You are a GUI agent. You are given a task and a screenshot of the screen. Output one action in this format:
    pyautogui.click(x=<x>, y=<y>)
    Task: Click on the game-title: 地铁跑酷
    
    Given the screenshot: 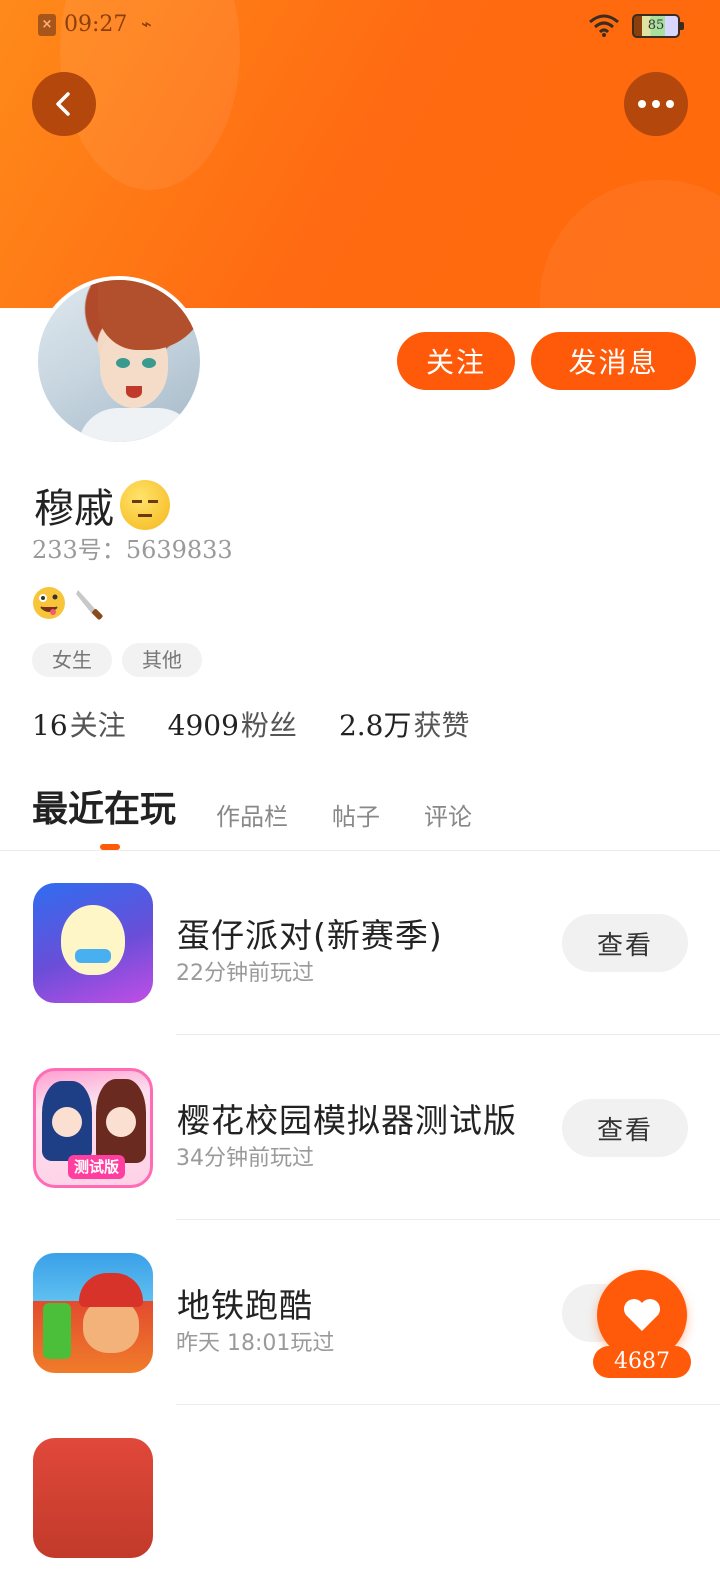 What is the action you would take?
    pyautogui.click(x=245, y=1305)
    